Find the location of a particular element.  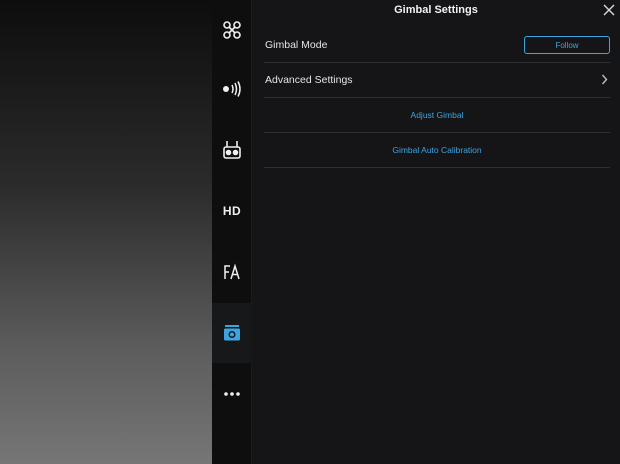

battery-icon is located at coordinates (232, 271).